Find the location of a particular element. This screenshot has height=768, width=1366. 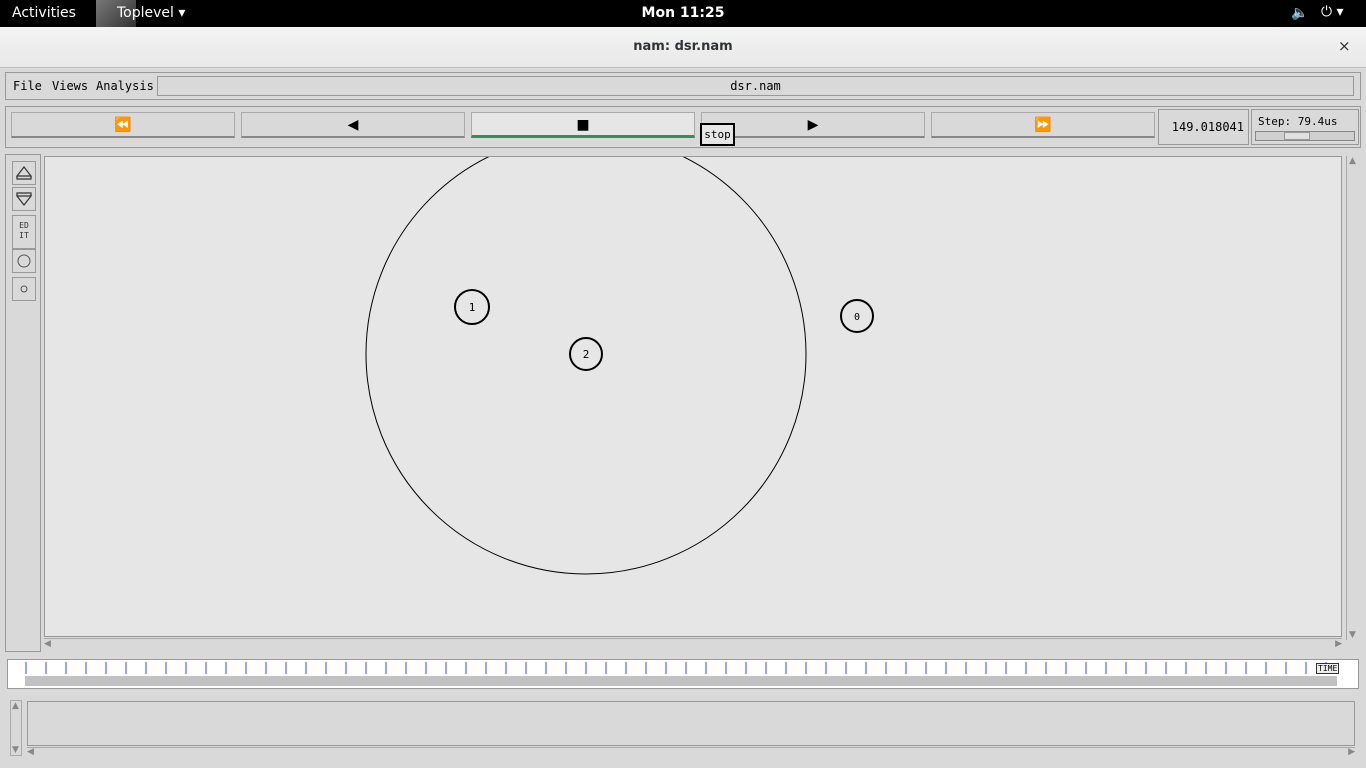

activities-button: Activities is located at coordinates (44, 13).